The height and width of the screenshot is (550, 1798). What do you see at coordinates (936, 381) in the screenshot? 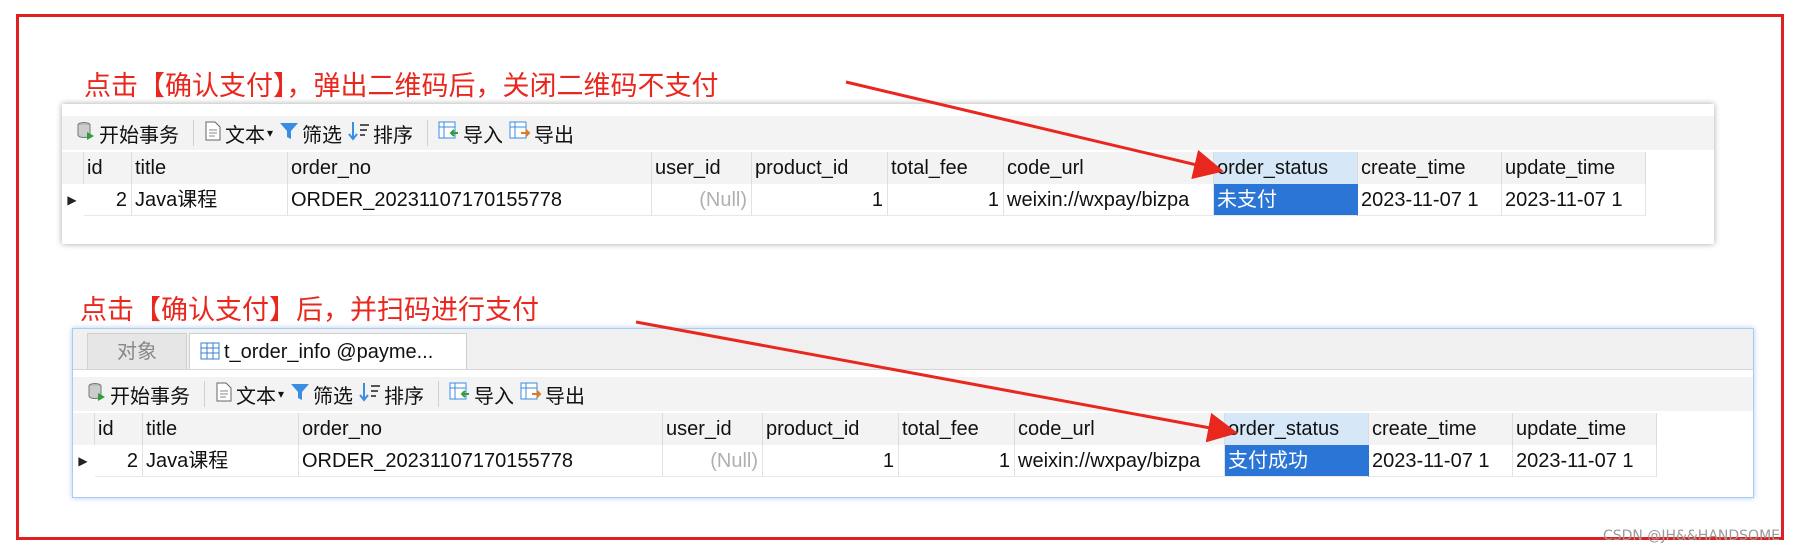
I see `arrow-to-status-after` at bounding box center [936, 381].